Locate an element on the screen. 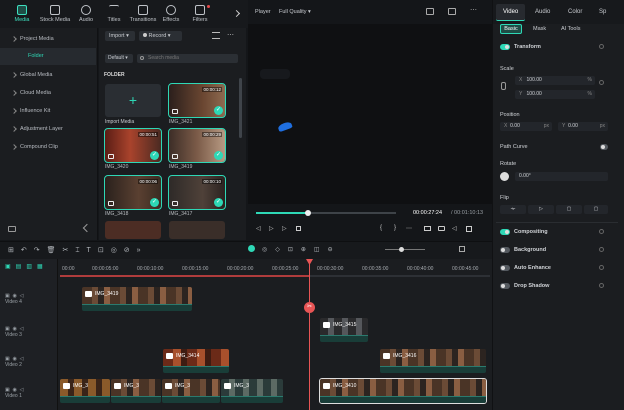  import-dropdown: Import ▾ is located at coordinates (120, 36).